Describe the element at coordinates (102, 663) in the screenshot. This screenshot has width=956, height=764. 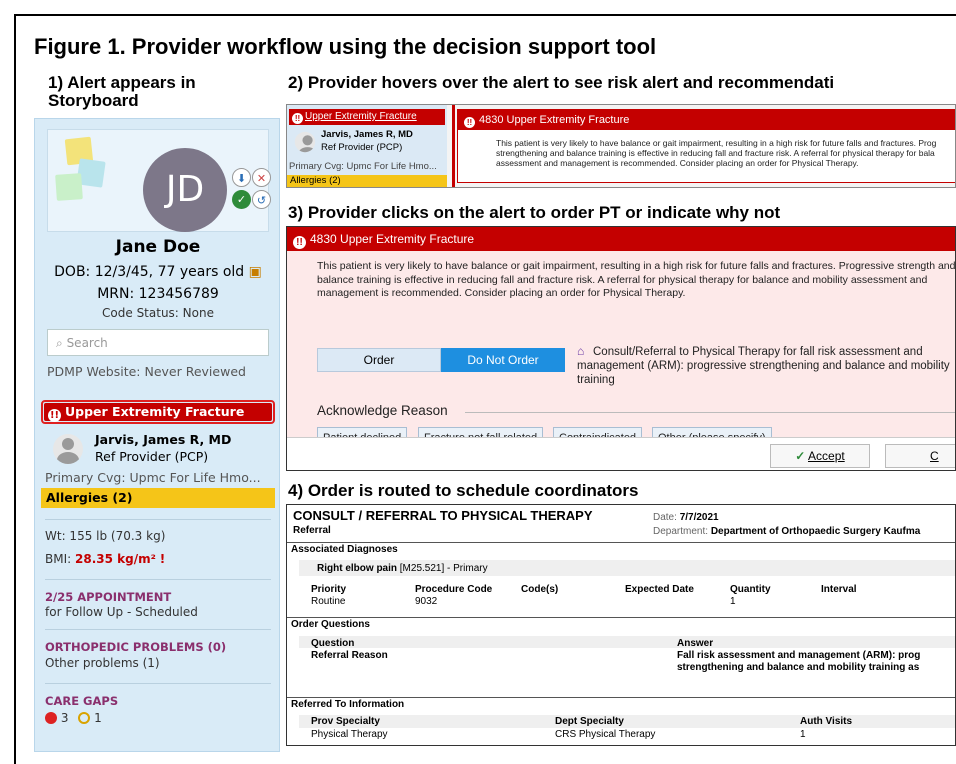
I see `other-problems: Other problems (1)` at that location.